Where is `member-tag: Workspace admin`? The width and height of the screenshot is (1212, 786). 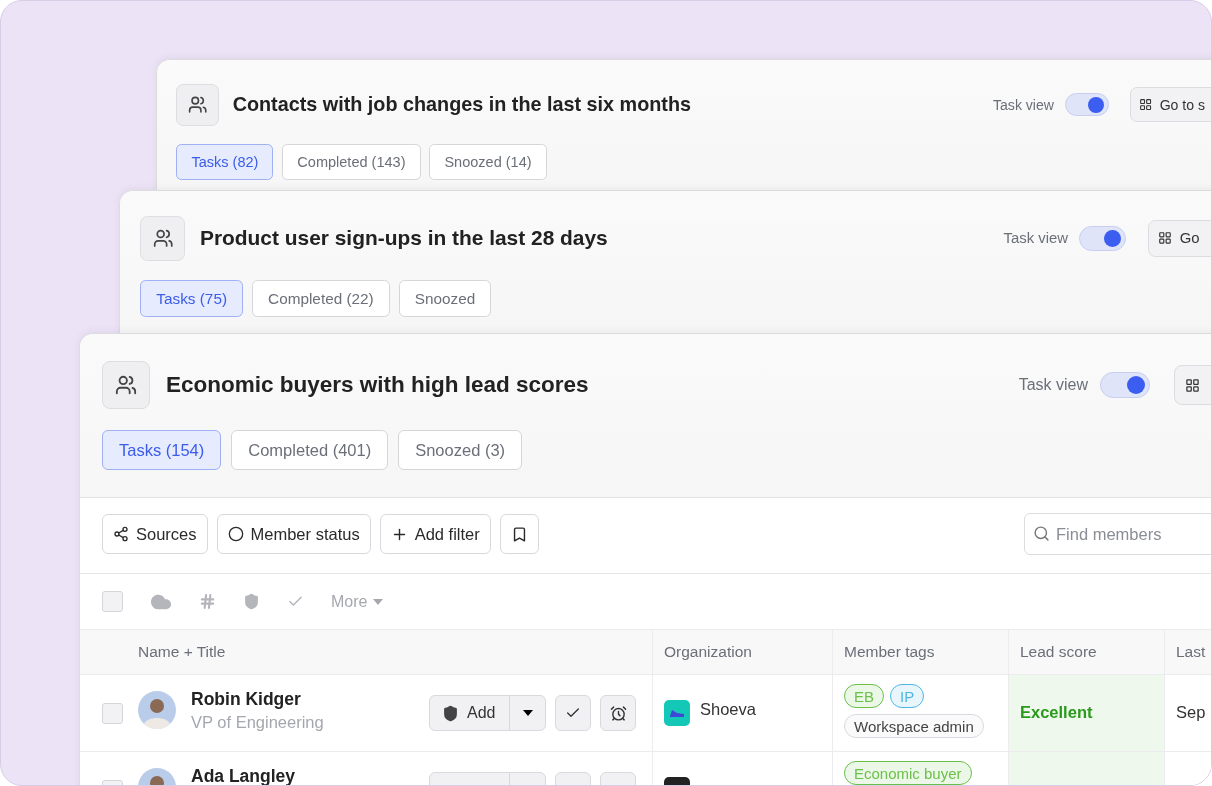
member-tag: Workspace admin is located at coordinates (914, 726).